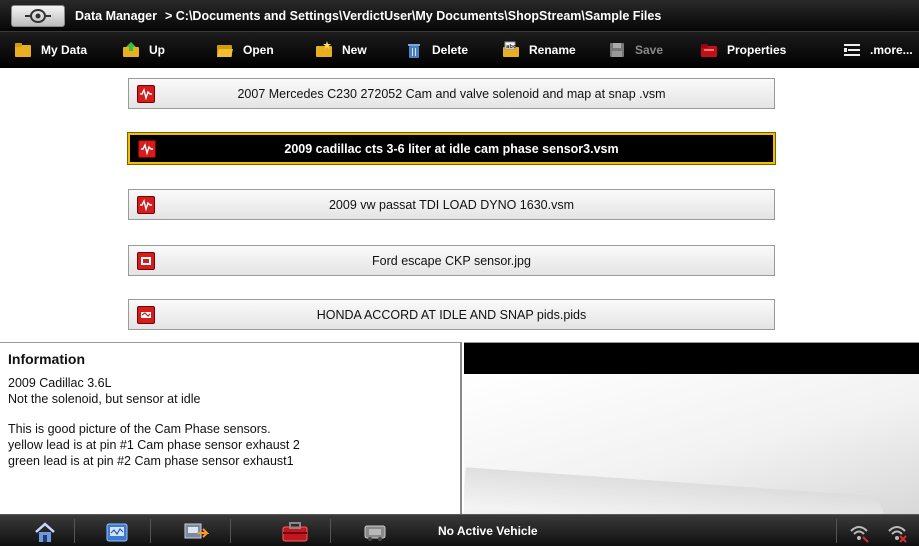 This screenshot has width=919, height=546. I want to click on data-transfer-icon, so click(195, 532).